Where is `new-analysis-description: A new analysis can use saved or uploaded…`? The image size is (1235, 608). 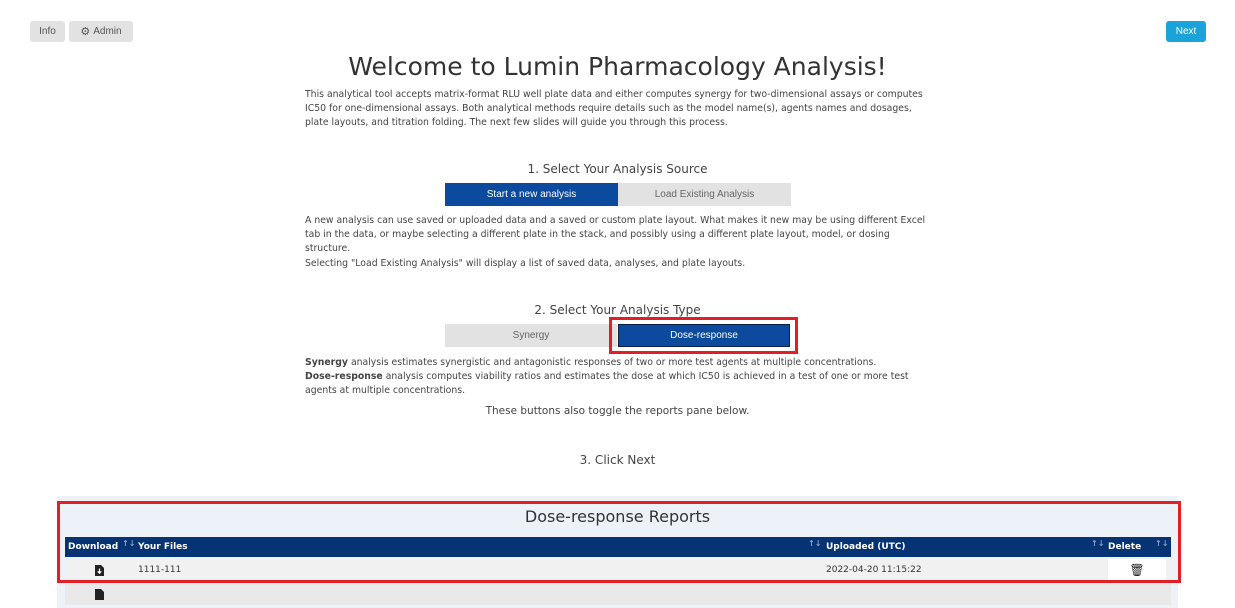
new-analysis-description: A new analysis can use saved or uploaded… is located at coordinates (615, 234).